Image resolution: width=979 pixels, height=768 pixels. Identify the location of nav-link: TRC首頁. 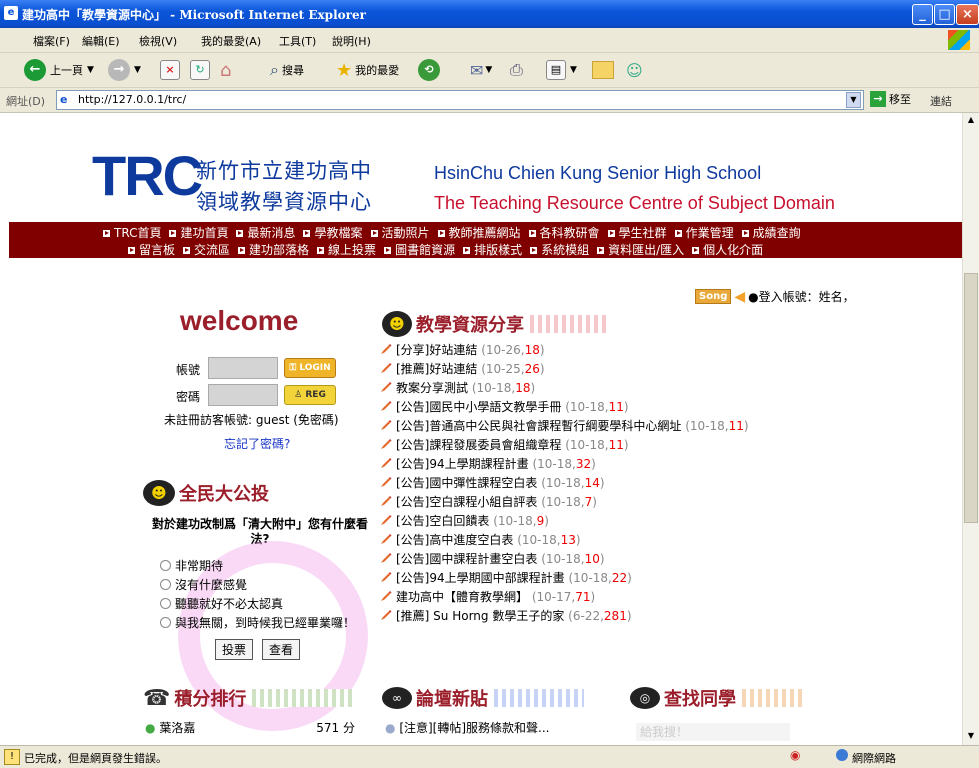
(134, 233).